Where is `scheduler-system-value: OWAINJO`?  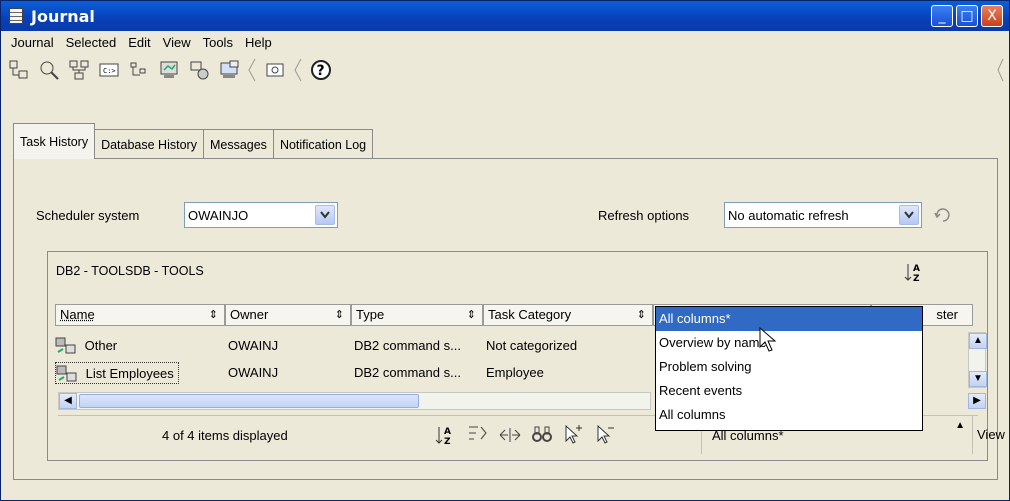 scheduler-system-value: OWAINJO is located at coordinates (218, 215).